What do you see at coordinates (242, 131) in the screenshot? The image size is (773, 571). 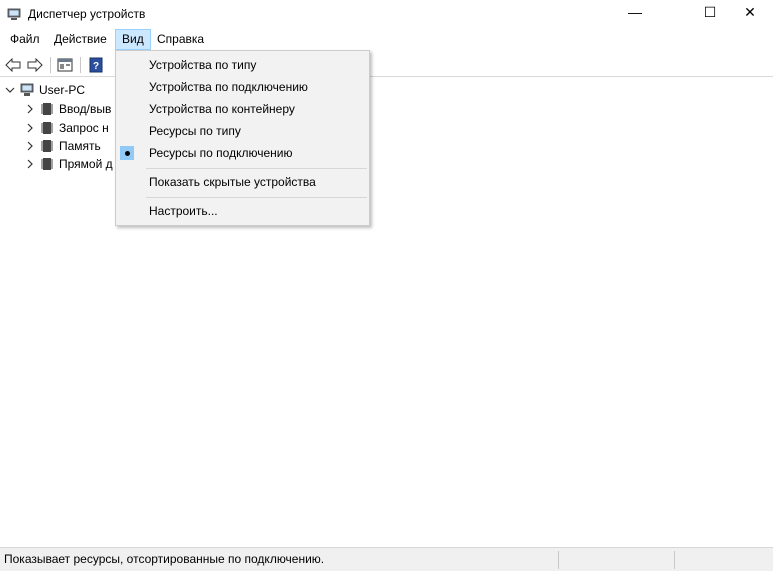 I see `menu-item-resources-by-type: Ресурсы по типу` at bounding box center [242, 131].